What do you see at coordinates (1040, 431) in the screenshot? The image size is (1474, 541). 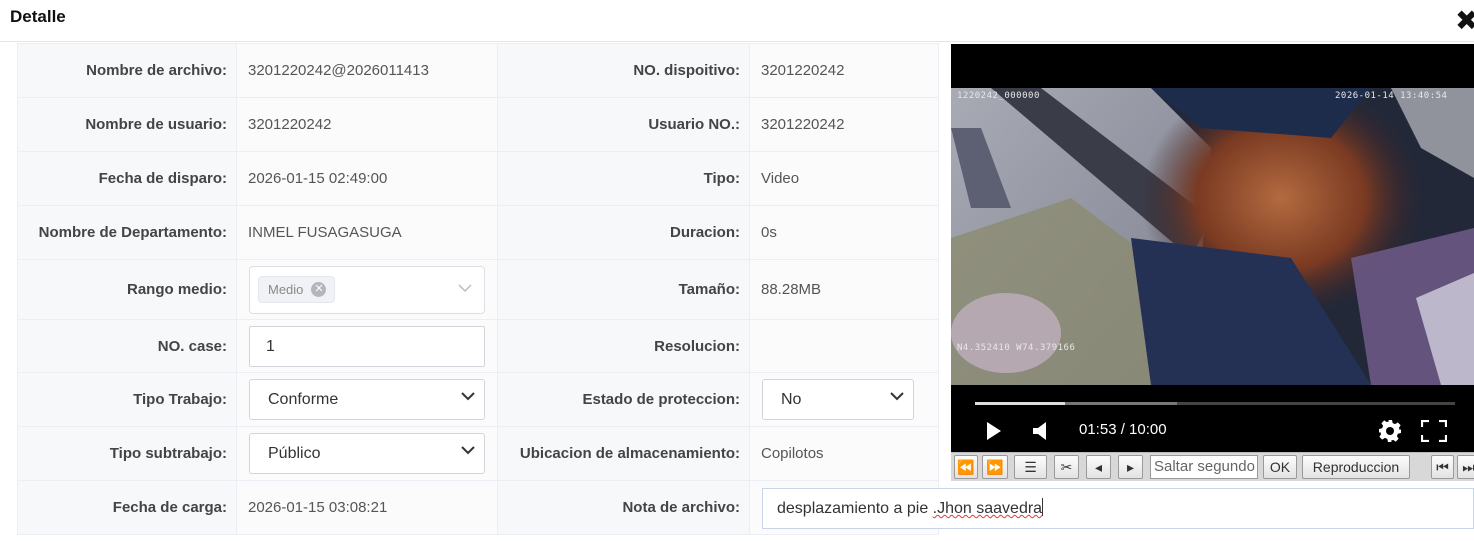 I see `volume-icon` at bounding box center [1040, 431].